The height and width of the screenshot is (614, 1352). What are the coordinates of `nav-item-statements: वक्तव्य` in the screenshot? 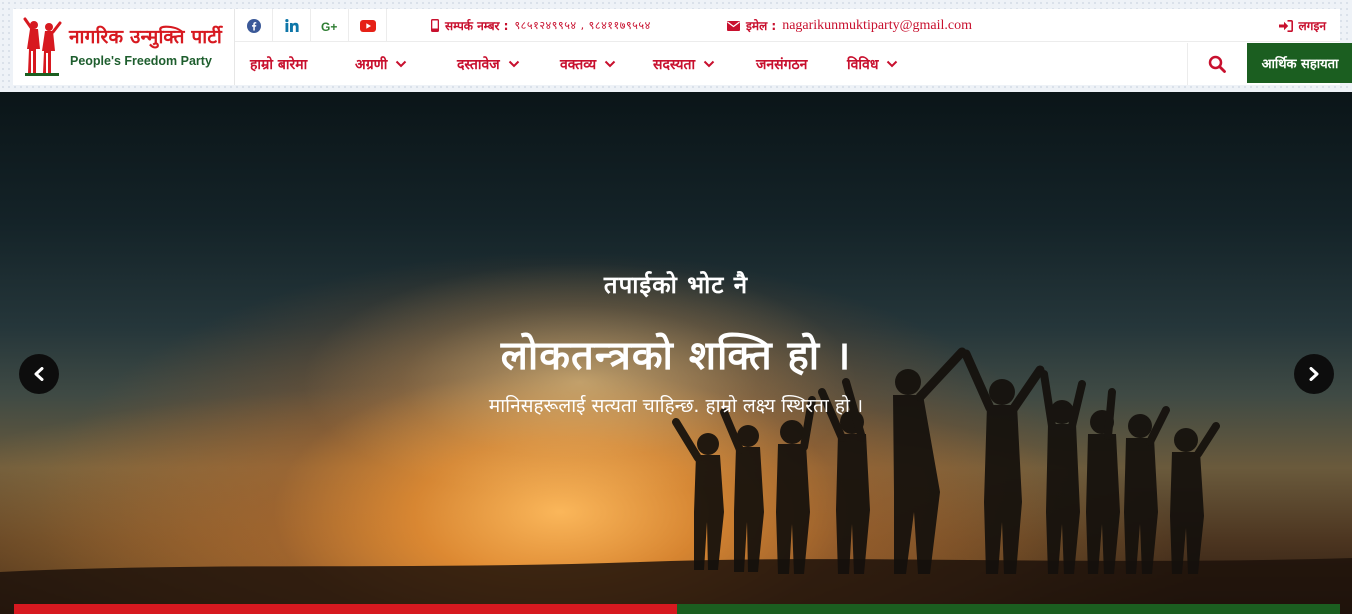 It's located at (588, 64).